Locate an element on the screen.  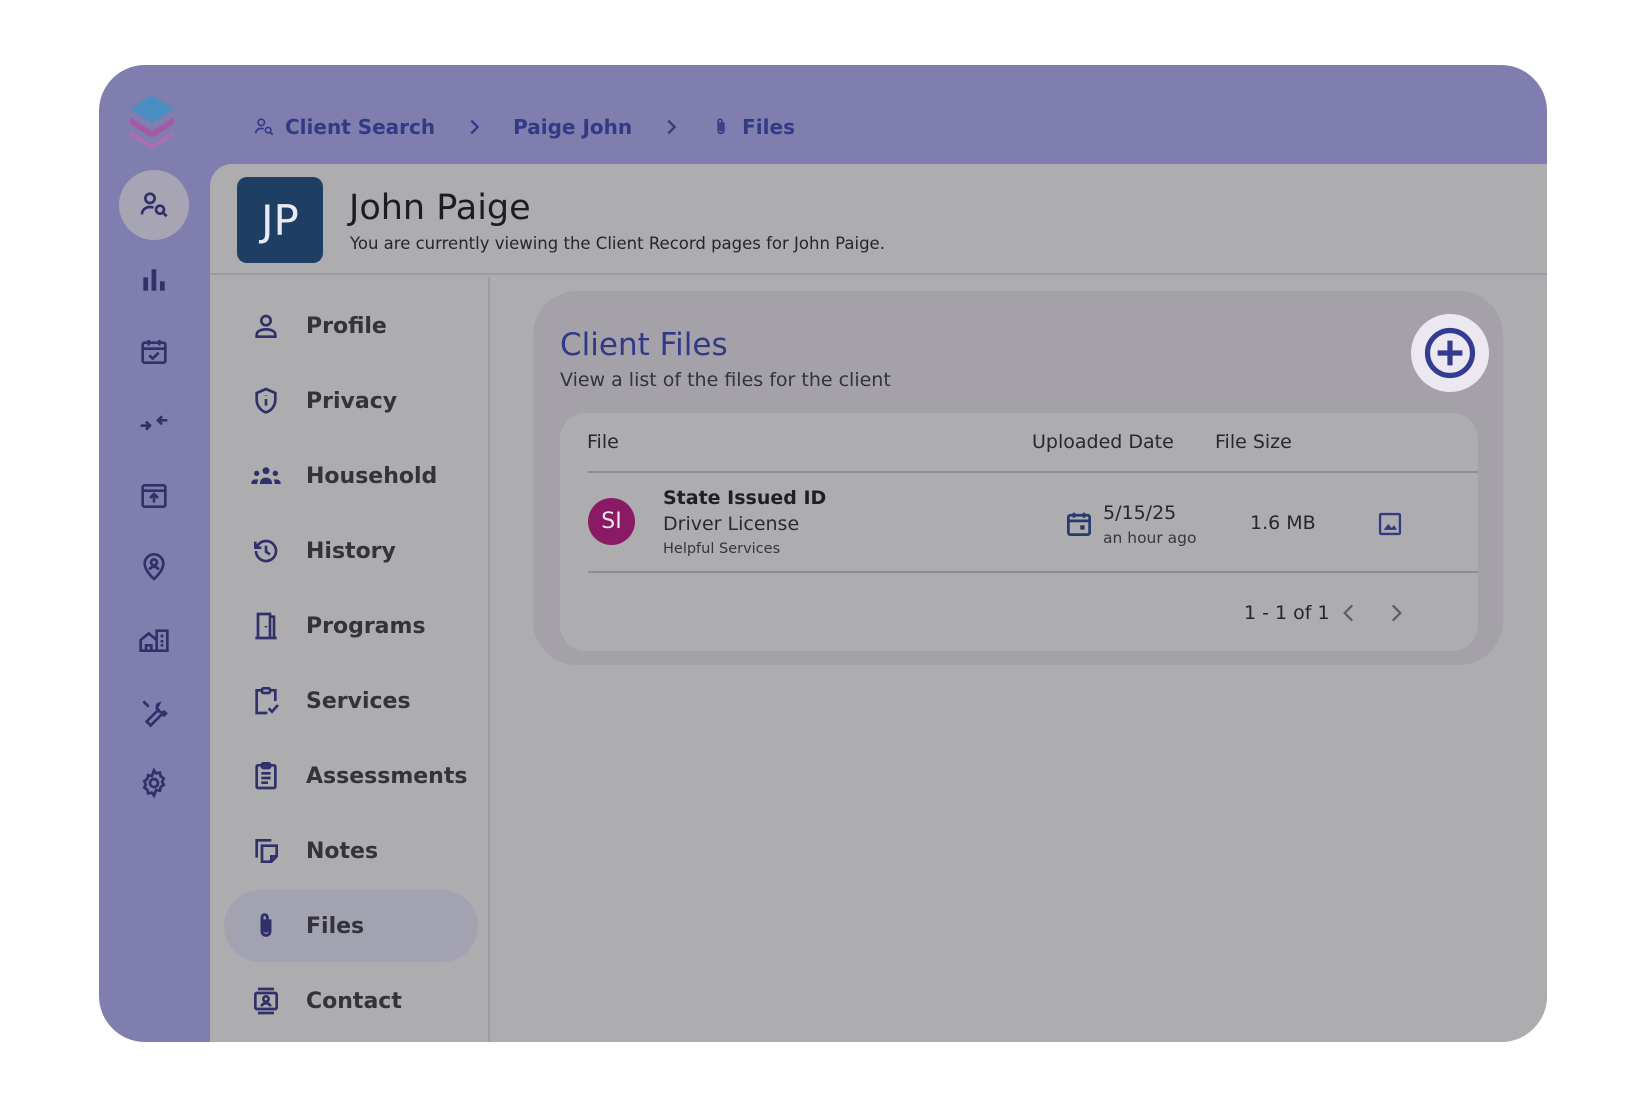
shield-icon is located at coordinates (266, 400).